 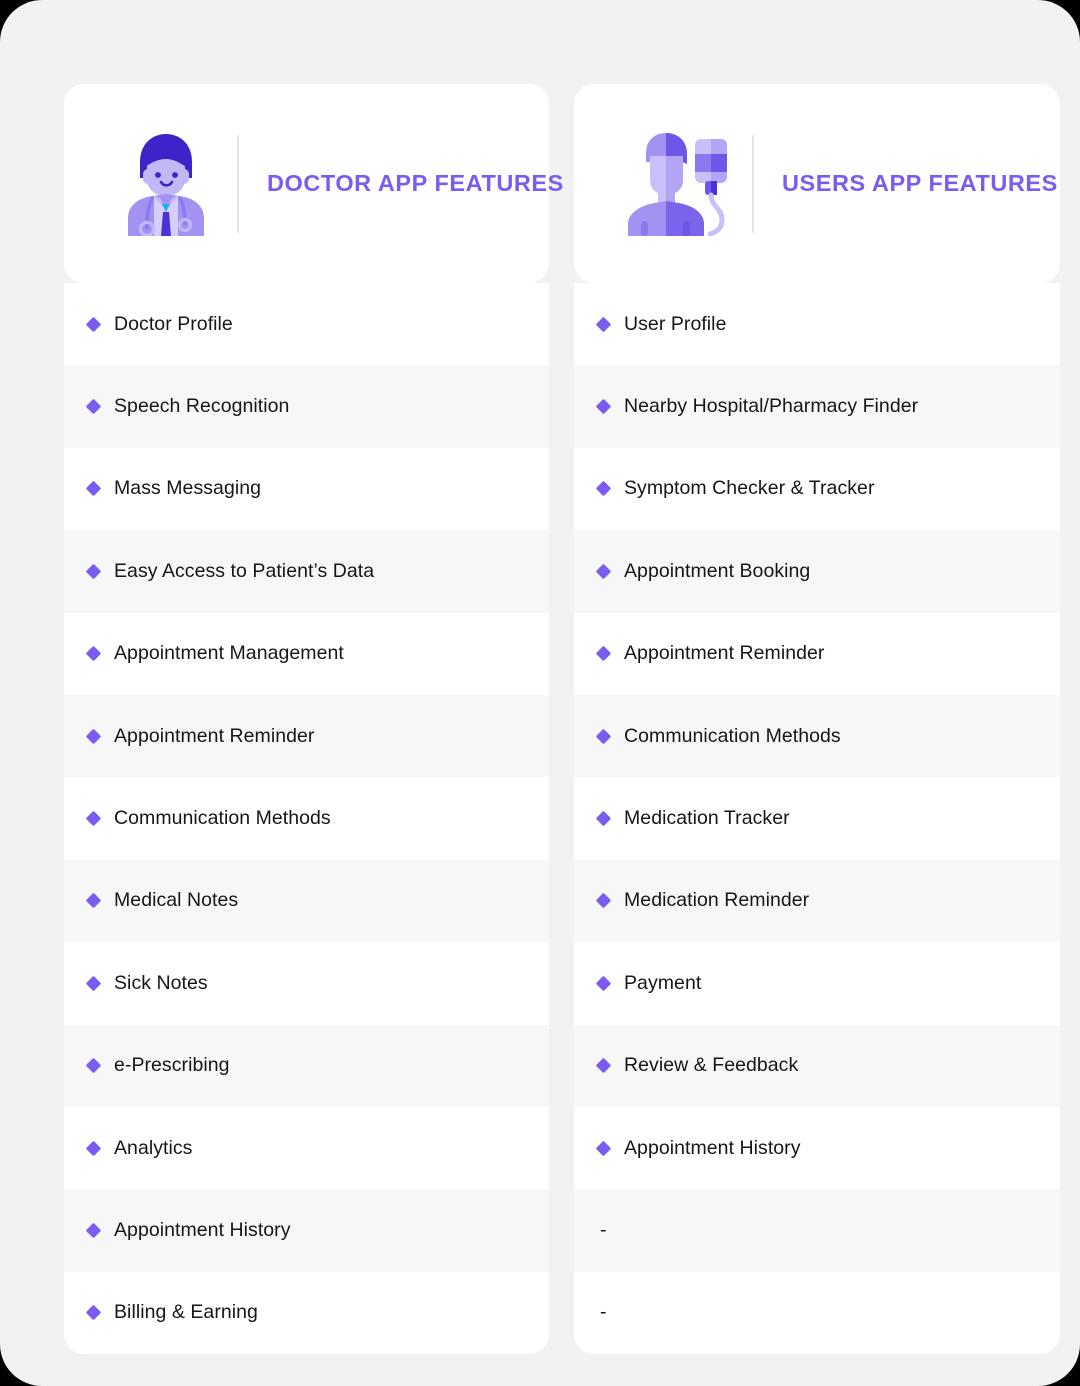 What do you see at coordinates (817, 571) in the screenshot?
I see `list-item: Appointment Booking` at bounding box center [817, 571].